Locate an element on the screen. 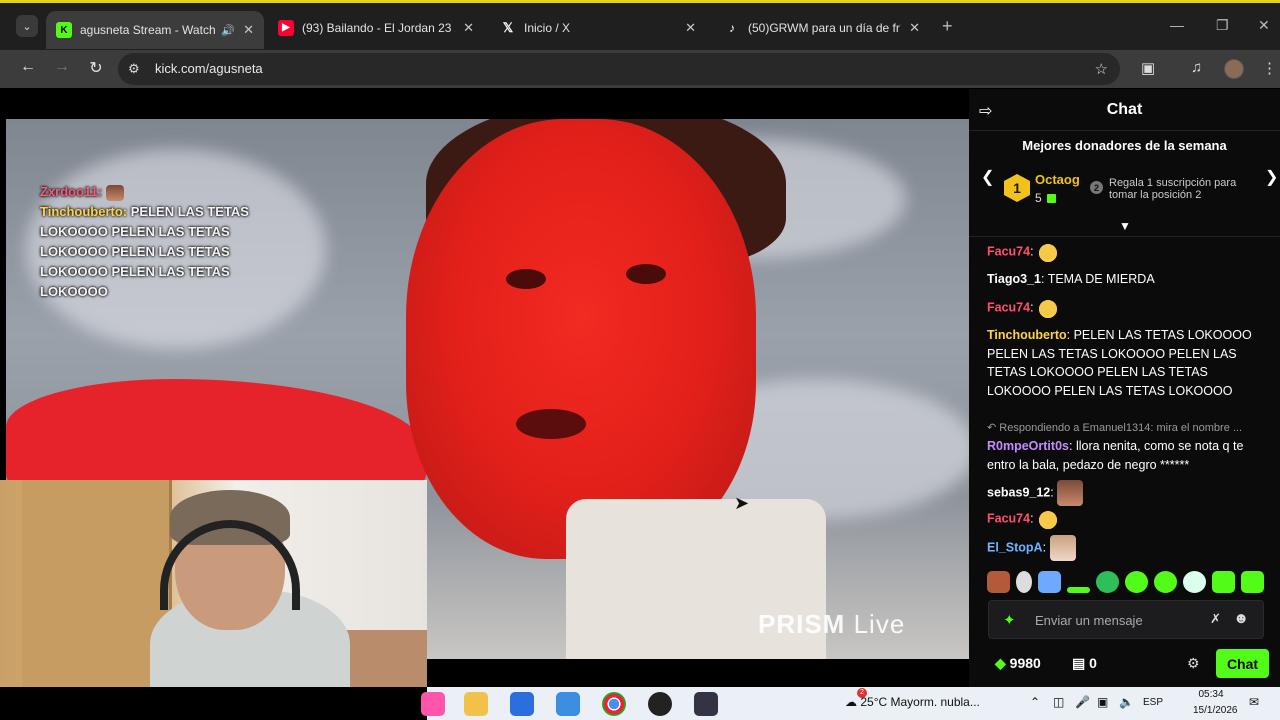 This screenshot has height=720, width=1280. rank-2-badge: 2 is located at coordinates (1096, 187).